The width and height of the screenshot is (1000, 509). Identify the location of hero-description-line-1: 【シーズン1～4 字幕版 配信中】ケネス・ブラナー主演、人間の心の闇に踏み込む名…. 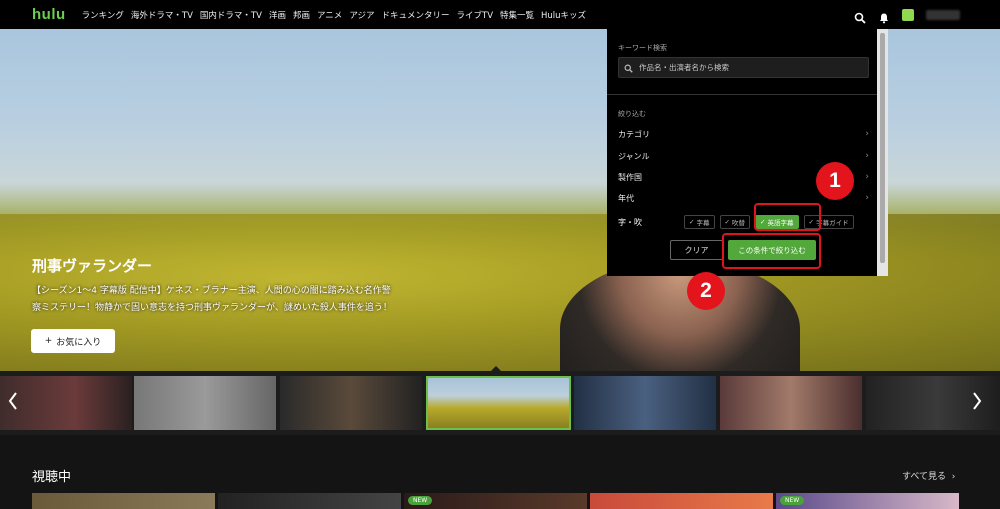
(211, 291).